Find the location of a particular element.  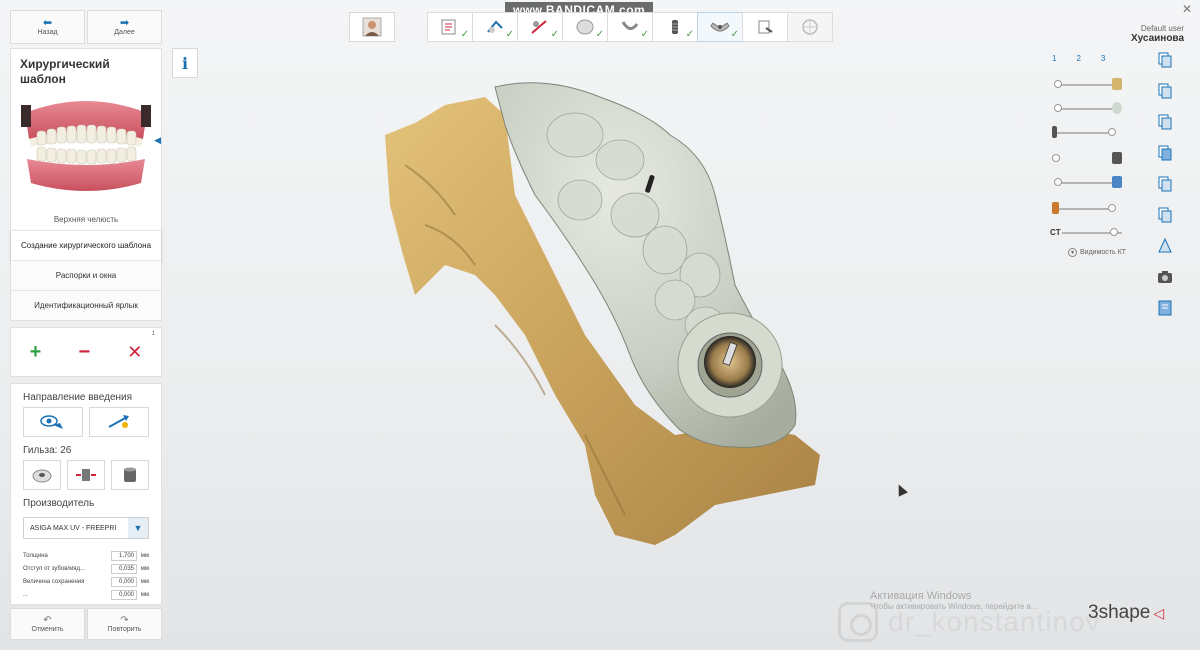

manufacturer-label: Производитель is located at coordinates (59, 503).